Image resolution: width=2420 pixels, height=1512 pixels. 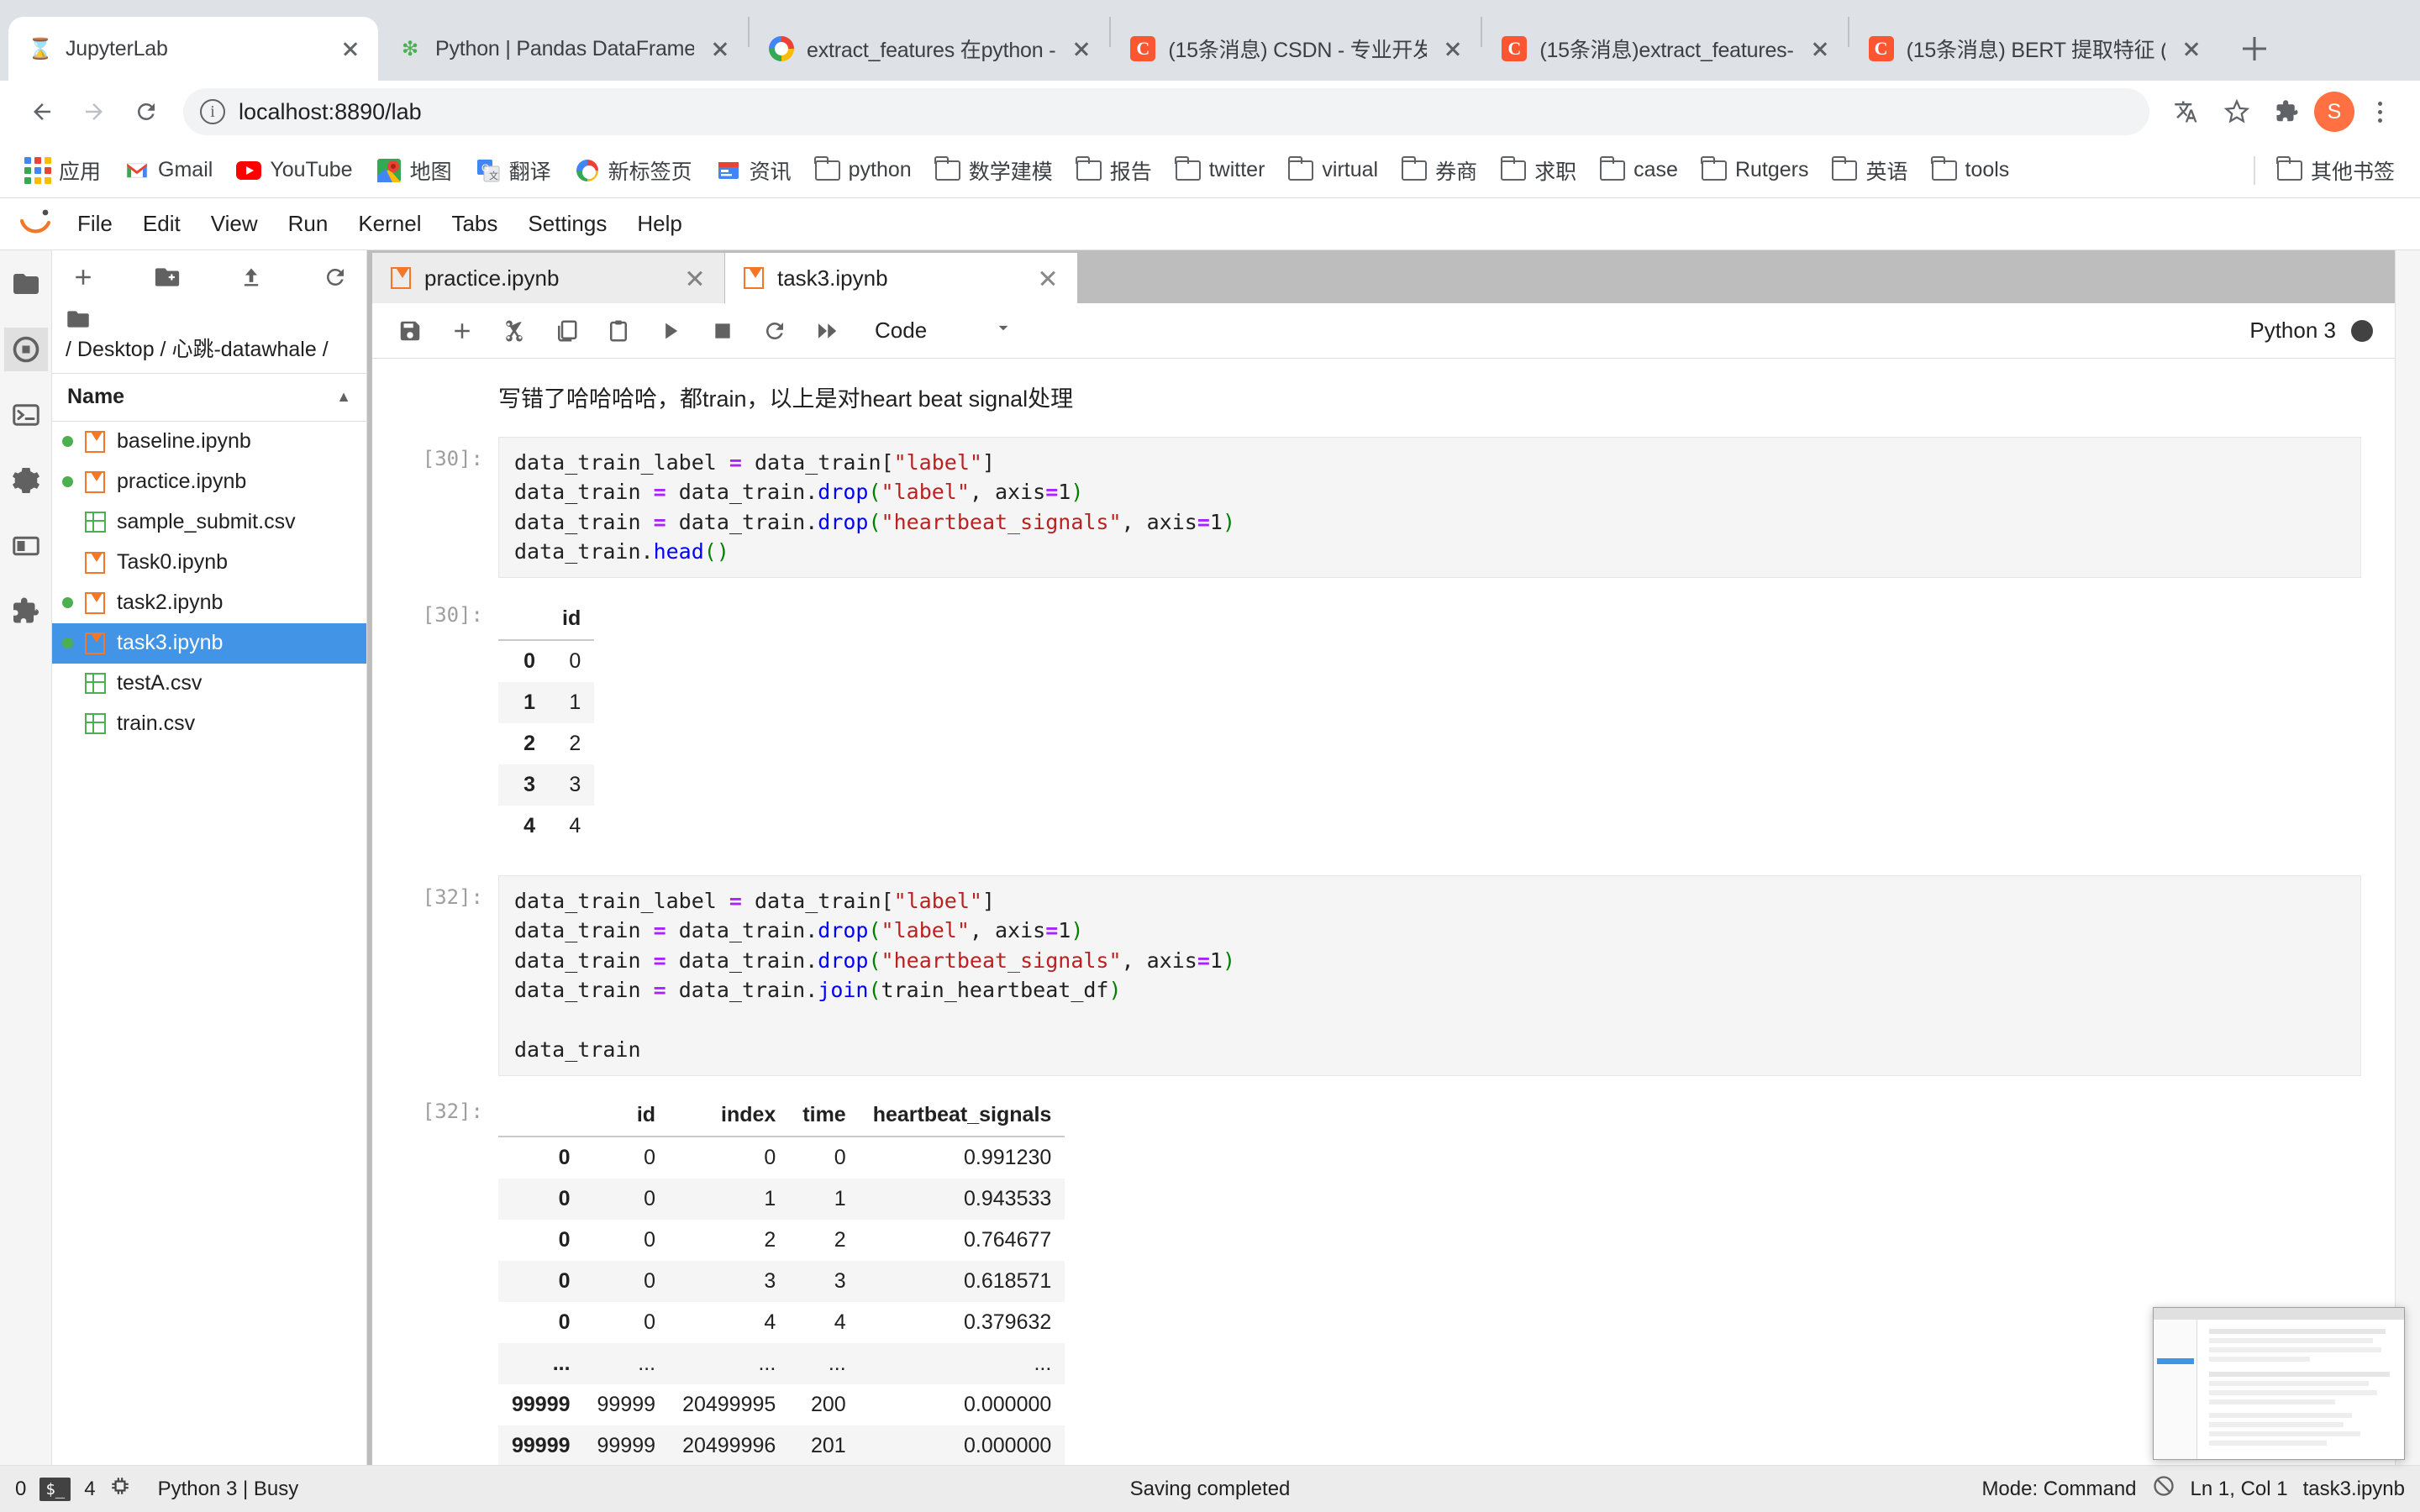 I want to click on menu-settings: Settings, so click(x=567, y=223).